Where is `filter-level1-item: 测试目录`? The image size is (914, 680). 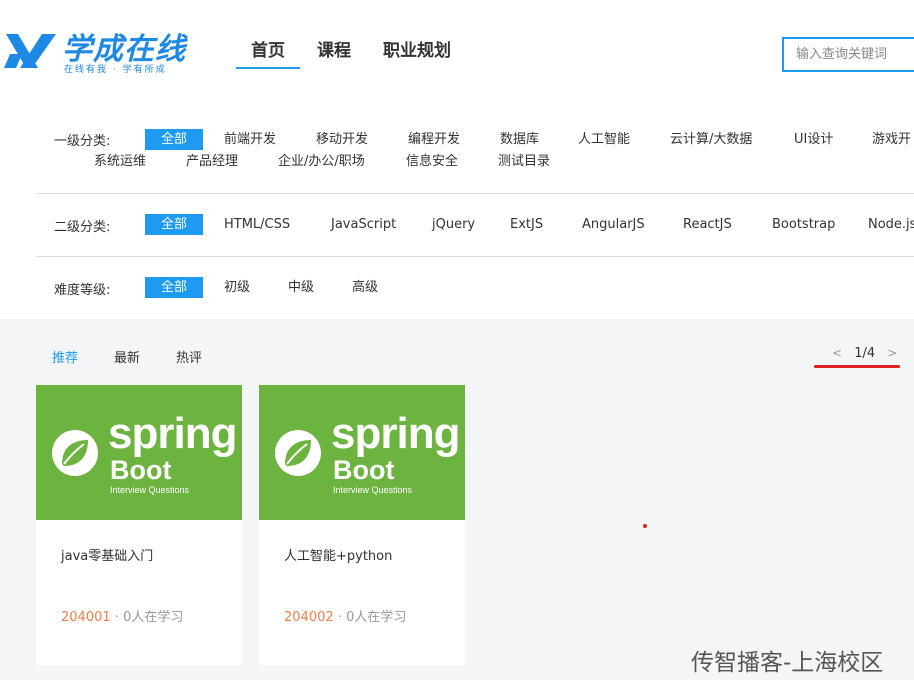 filter-level1-item: 测试目录 is located at coordinates (524, 161).